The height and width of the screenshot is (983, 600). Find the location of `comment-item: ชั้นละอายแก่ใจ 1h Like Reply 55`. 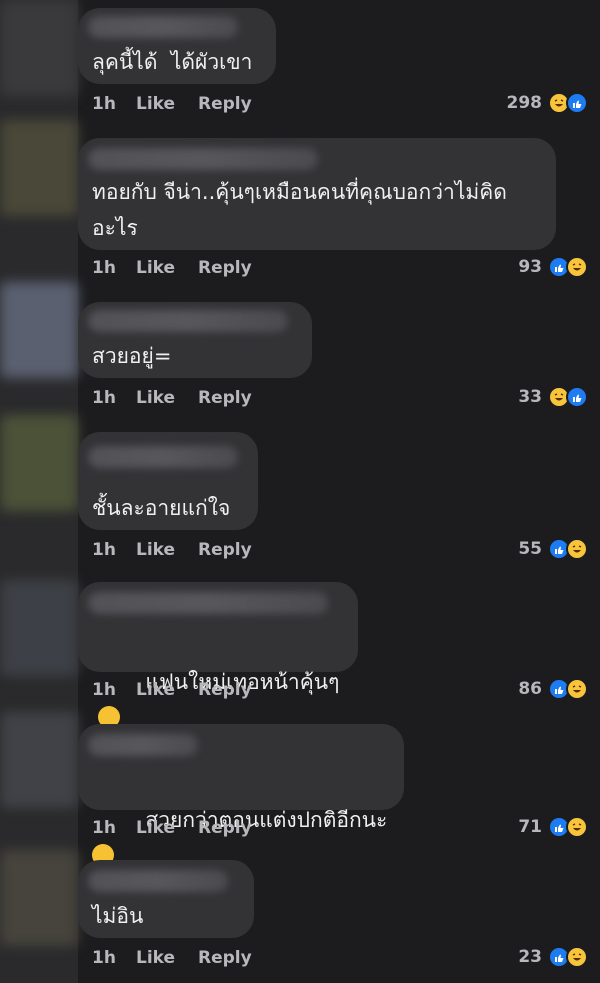

comment-item: ชั้นละอายแก่ใจ 1h Like Reply 55 is located at coordinates (339, 502).